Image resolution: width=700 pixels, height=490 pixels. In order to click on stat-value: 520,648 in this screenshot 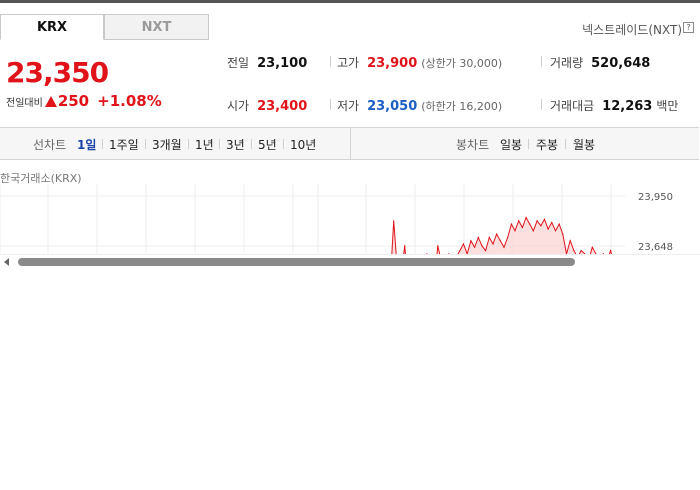, I will do `click(621, 63)`.